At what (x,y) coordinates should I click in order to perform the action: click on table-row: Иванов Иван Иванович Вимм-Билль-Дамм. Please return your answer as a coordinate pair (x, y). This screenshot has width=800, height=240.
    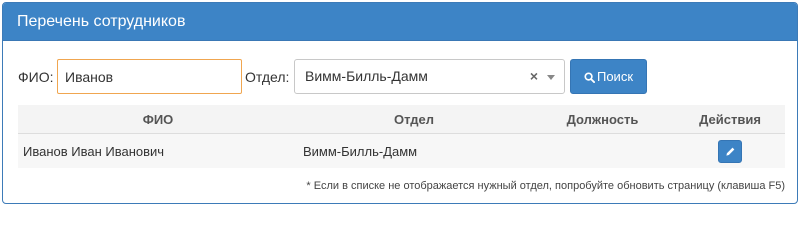
    Looking at the image, I should click on (401, 150).